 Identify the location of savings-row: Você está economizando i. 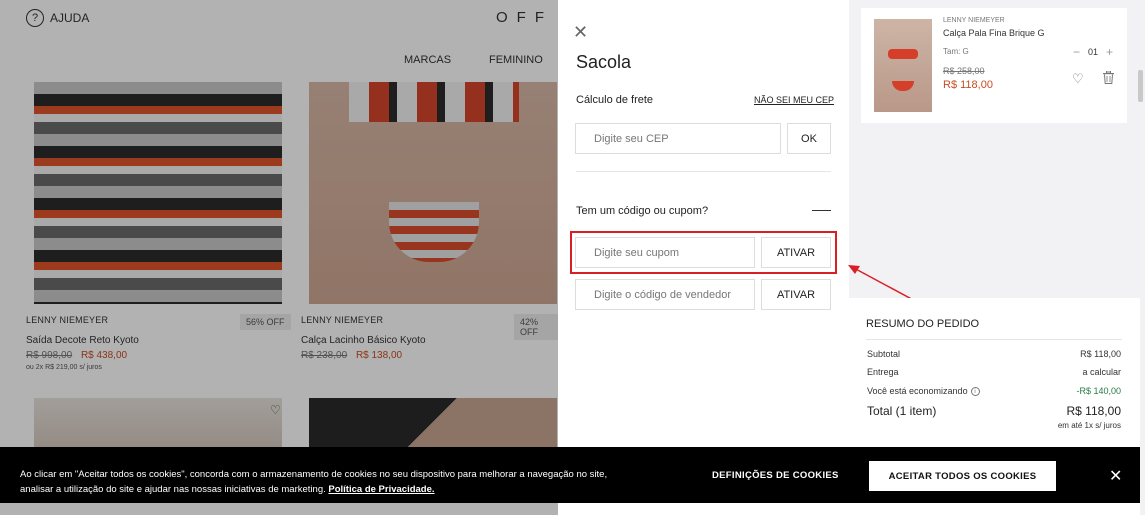
(923, 391).